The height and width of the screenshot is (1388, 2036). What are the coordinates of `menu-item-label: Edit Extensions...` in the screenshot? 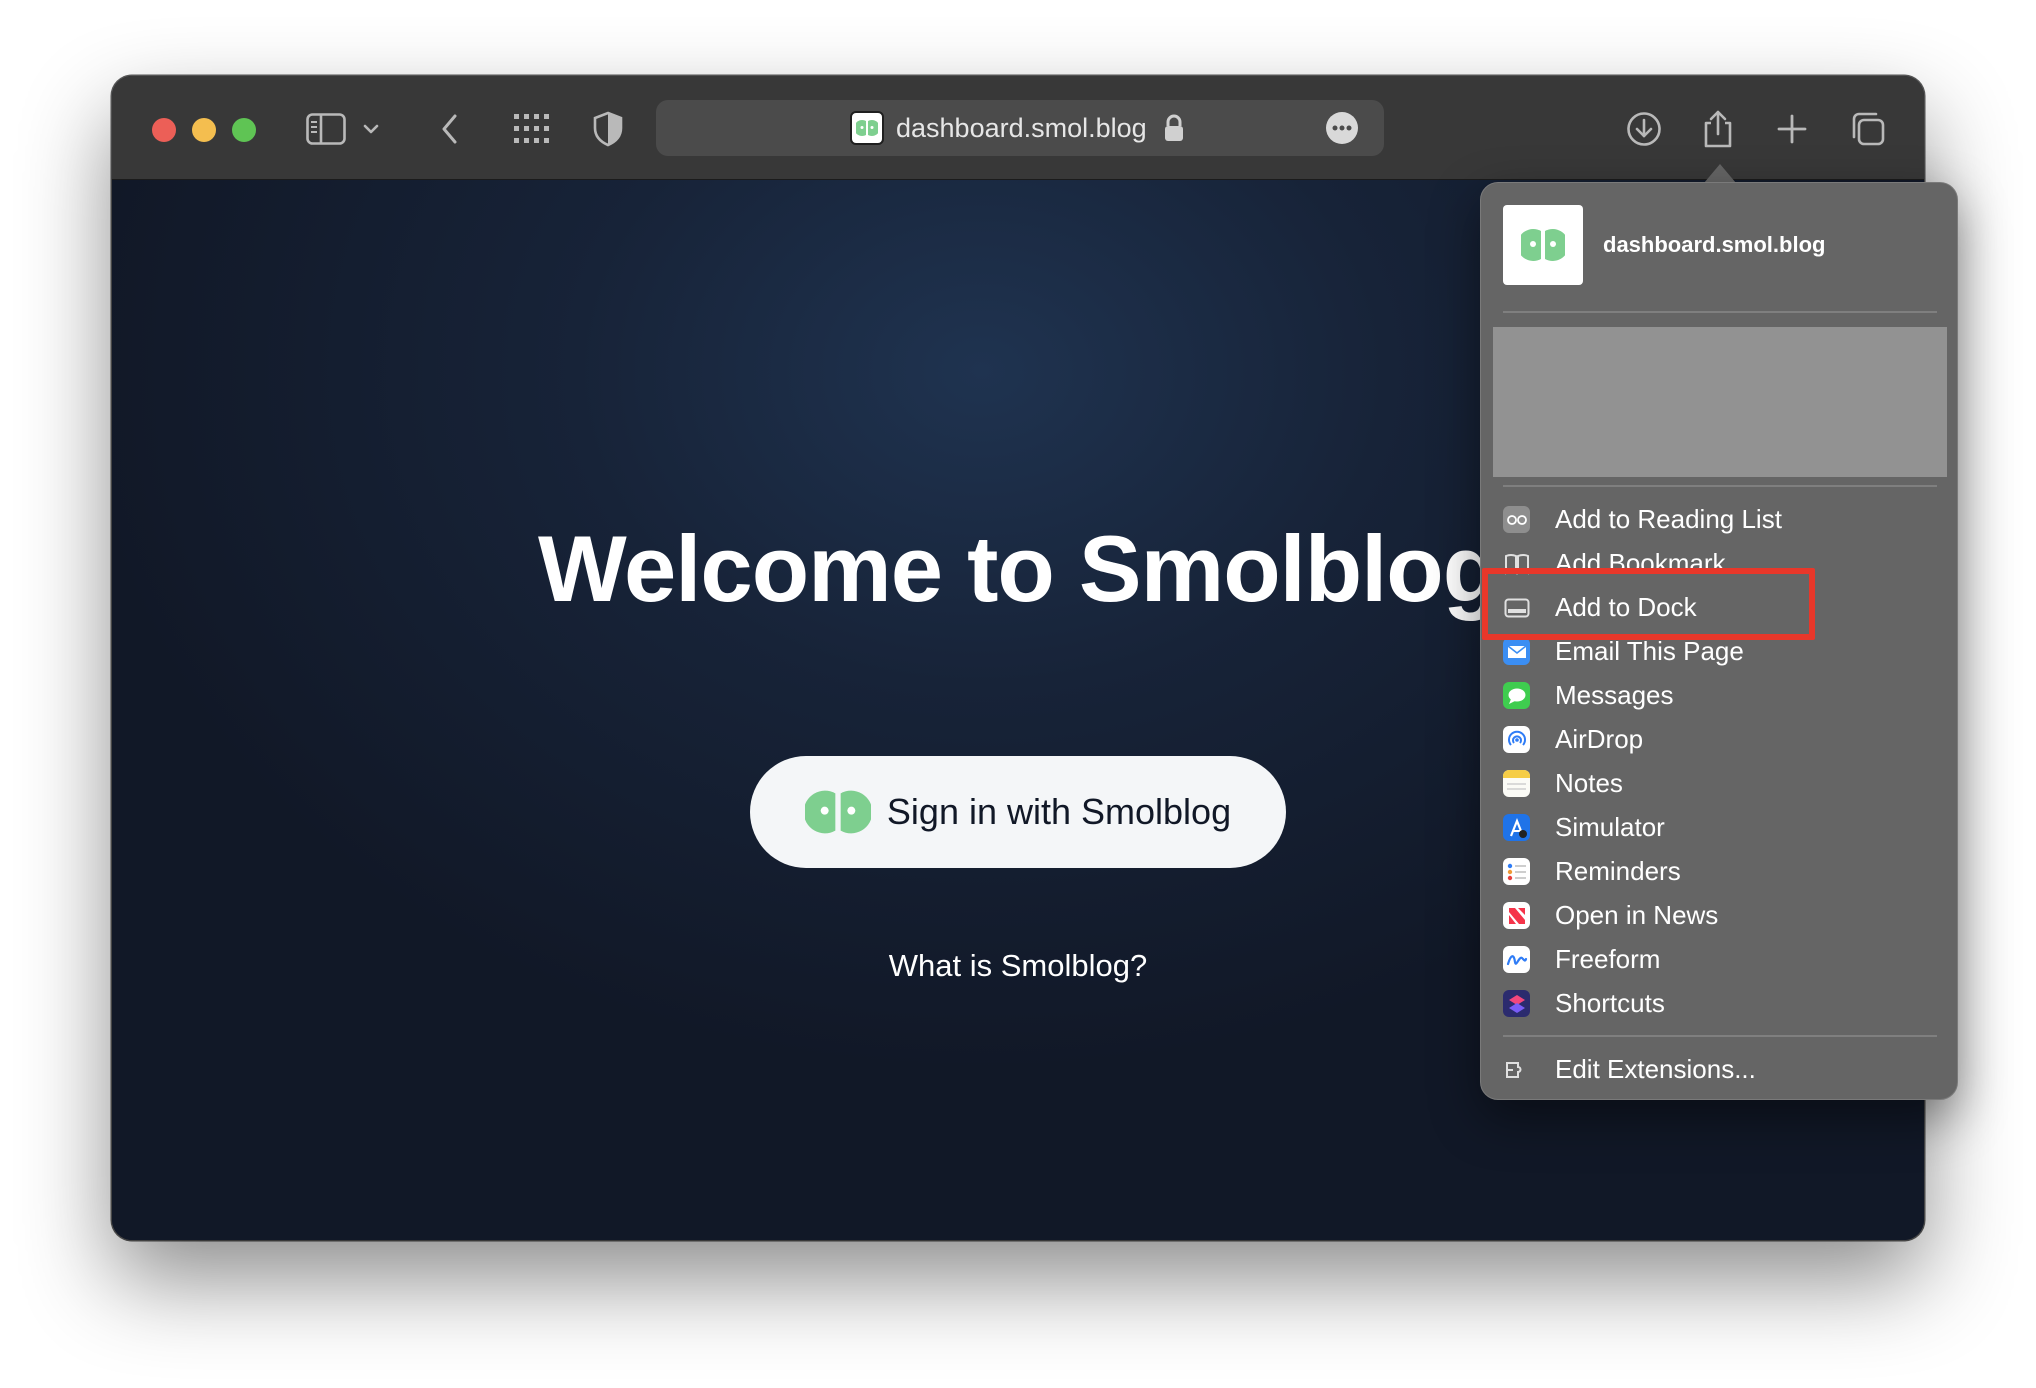 It's located at (1655, 1069).